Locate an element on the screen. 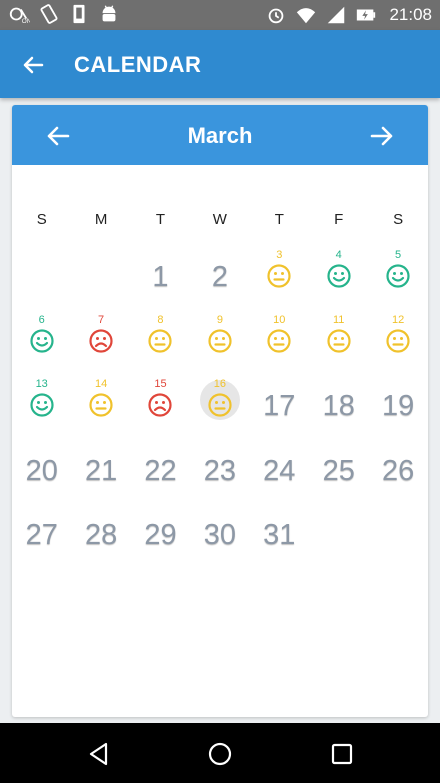 This screenshot has height=783, width=440. day-number: 1 is located at coordinates (160, 277).